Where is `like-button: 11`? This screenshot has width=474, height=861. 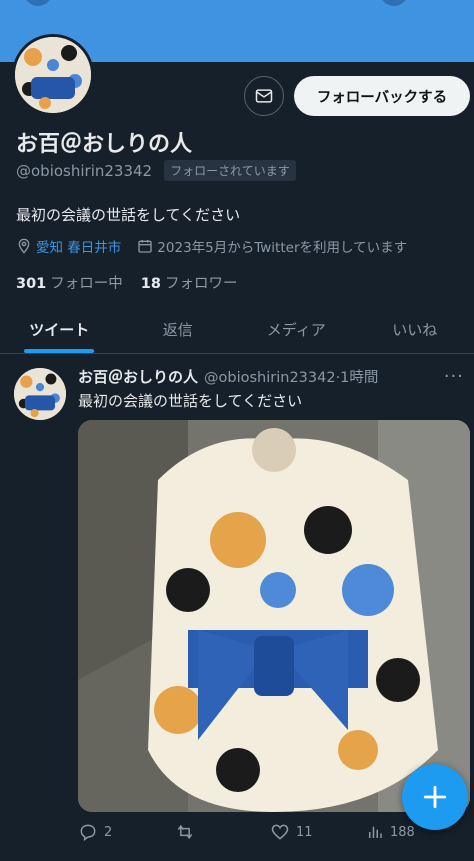
like-button: 11 is located at coordinates (318, 832).